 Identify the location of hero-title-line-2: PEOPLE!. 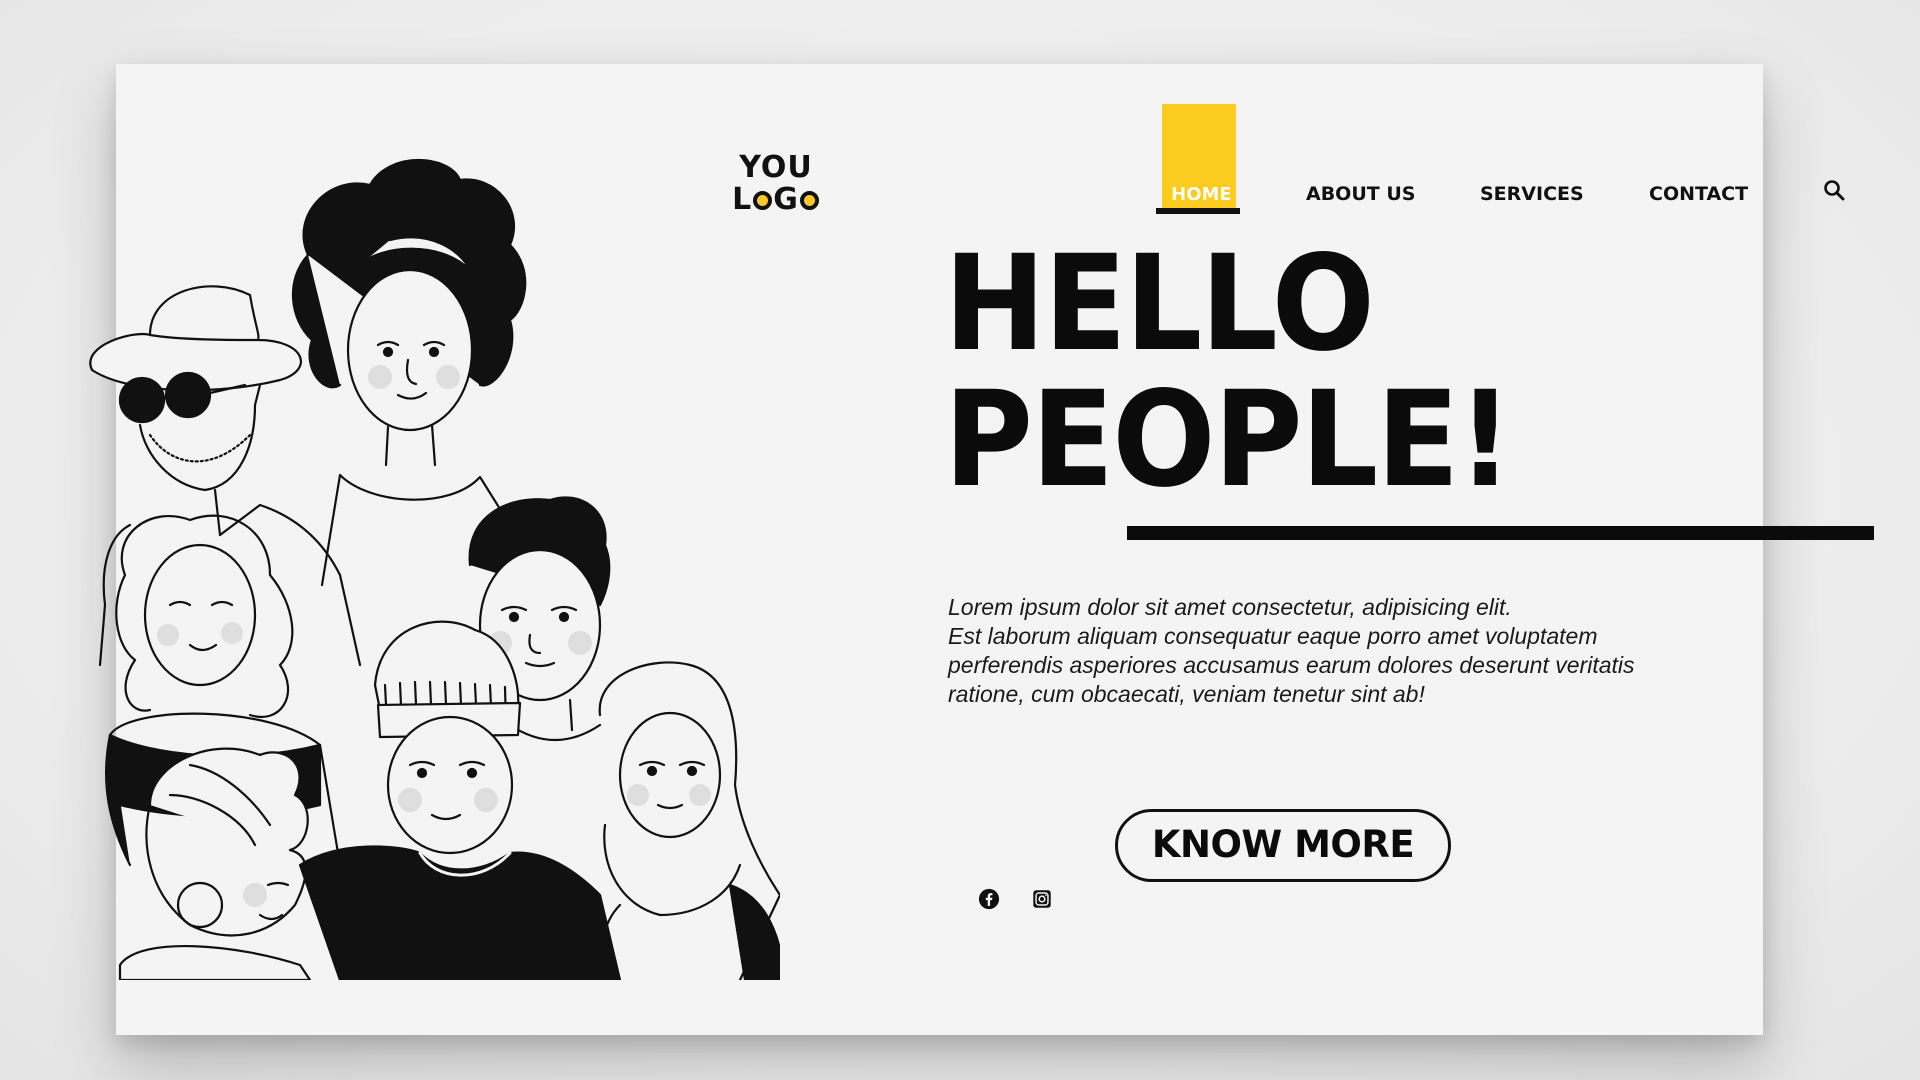
(1228, 440).